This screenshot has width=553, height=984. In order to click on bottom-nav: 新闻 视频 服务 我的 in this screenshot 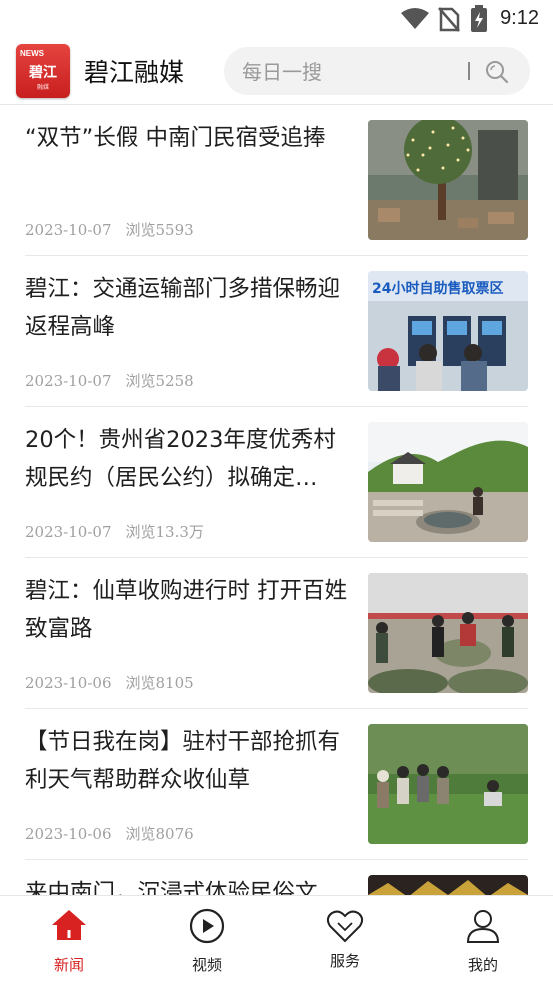, I will do `click(276, 939)`.